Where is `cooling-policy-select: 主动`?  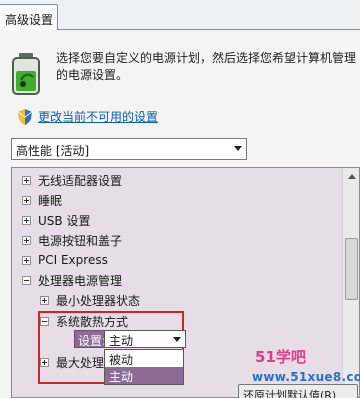
cooling-policy-select: 主动 is located at coordinates (145, 339).